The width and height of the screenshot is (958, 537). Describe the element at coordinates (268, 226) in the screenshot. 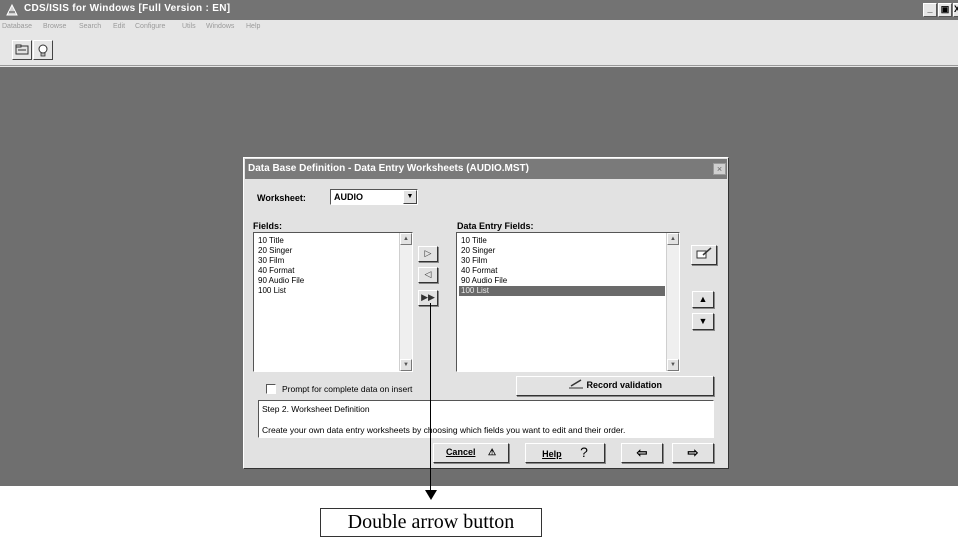

I see `fields-label: Fields:` at that location.